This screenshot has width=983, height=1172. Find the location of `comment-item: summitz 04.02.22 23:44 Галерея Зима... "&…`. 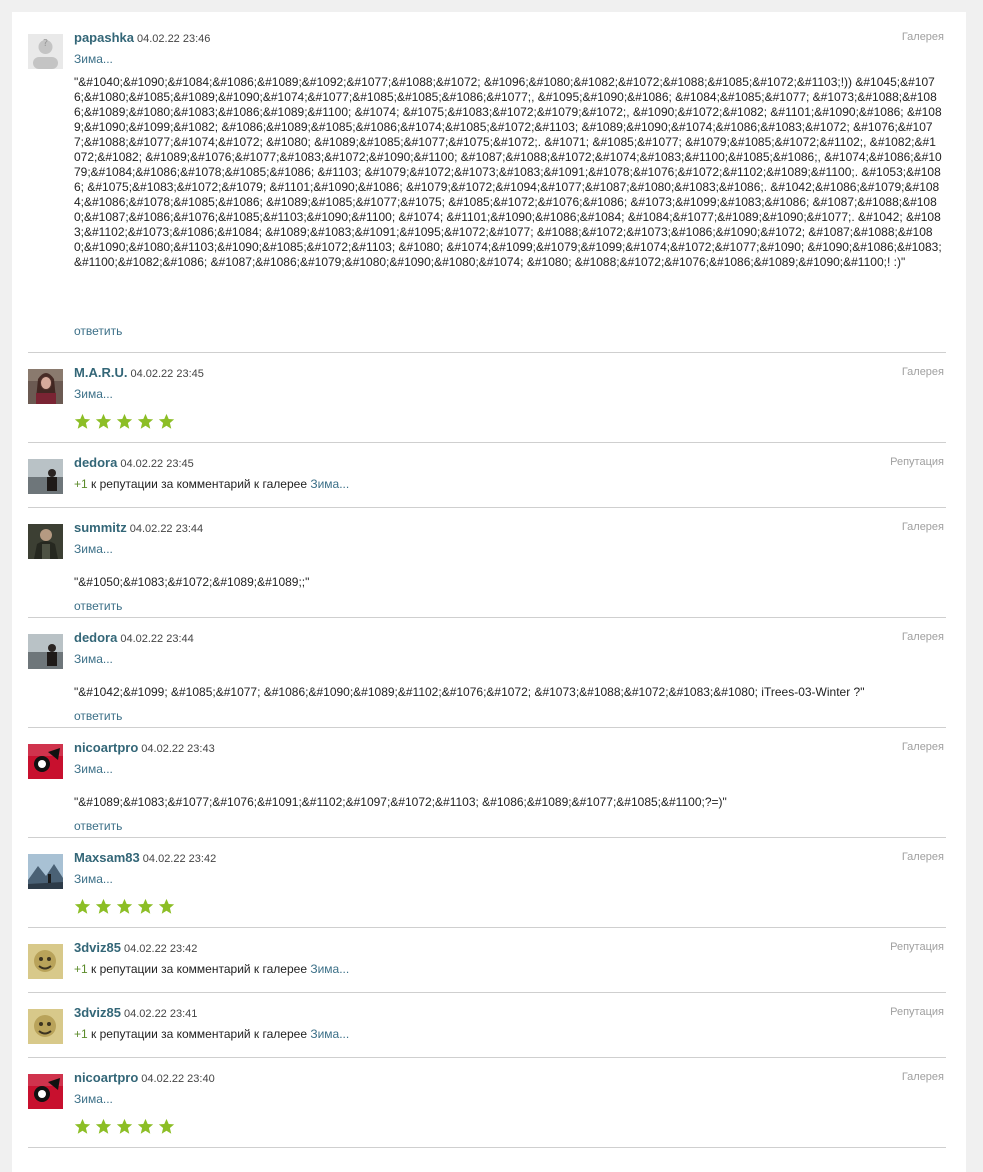

comment-item: summitz 04.02.22 23:44 Галерея Зима... "&… is located at coordinates (487, 567).